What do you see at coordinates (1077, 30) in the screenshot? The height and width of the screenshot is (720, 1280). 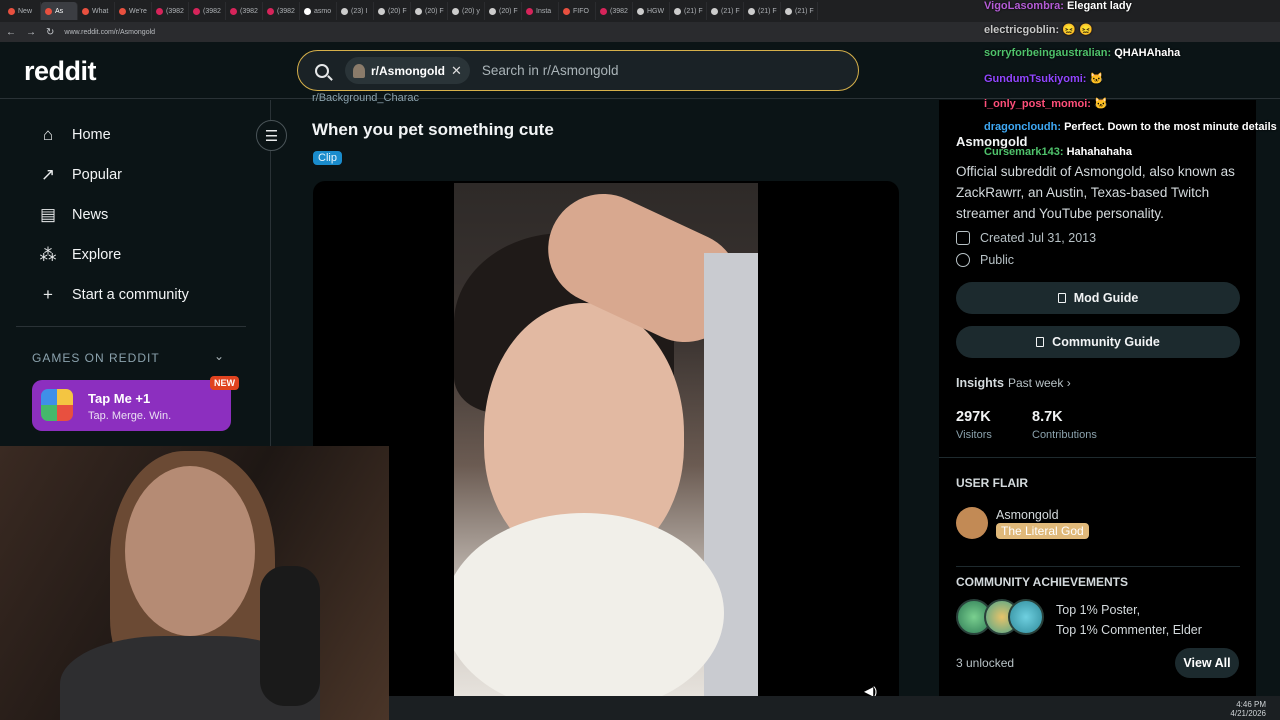 I see `emote-icon: 😖 😖` at bounding box center [1077, 30].